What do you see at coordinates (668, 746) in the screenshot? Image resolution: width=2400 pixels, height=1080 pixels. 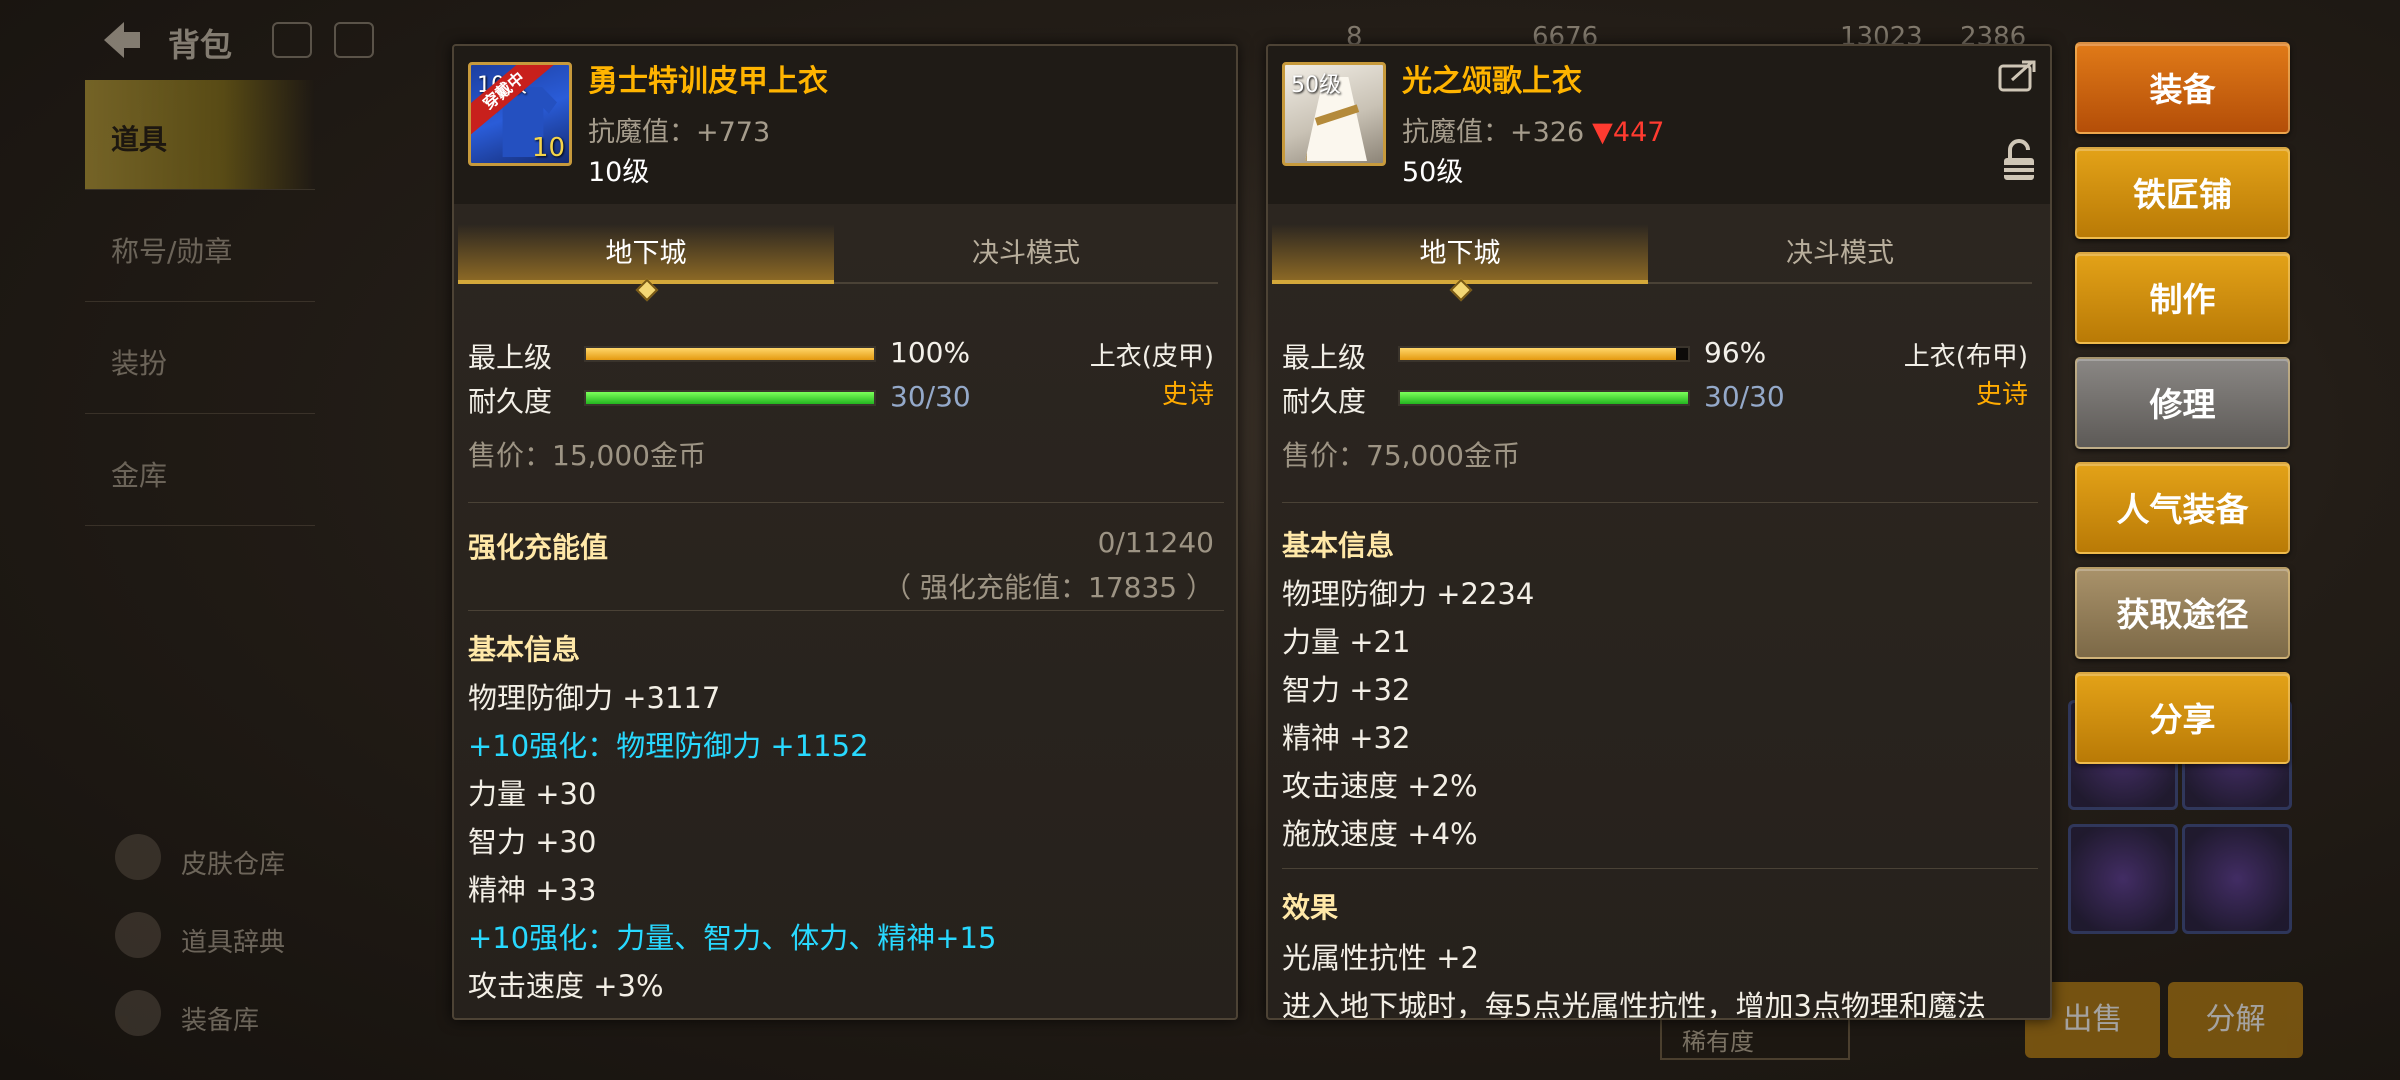 I see `enhance-stat-line: +10强化：物理防御力 +1152` at bounding box center [668, 746].